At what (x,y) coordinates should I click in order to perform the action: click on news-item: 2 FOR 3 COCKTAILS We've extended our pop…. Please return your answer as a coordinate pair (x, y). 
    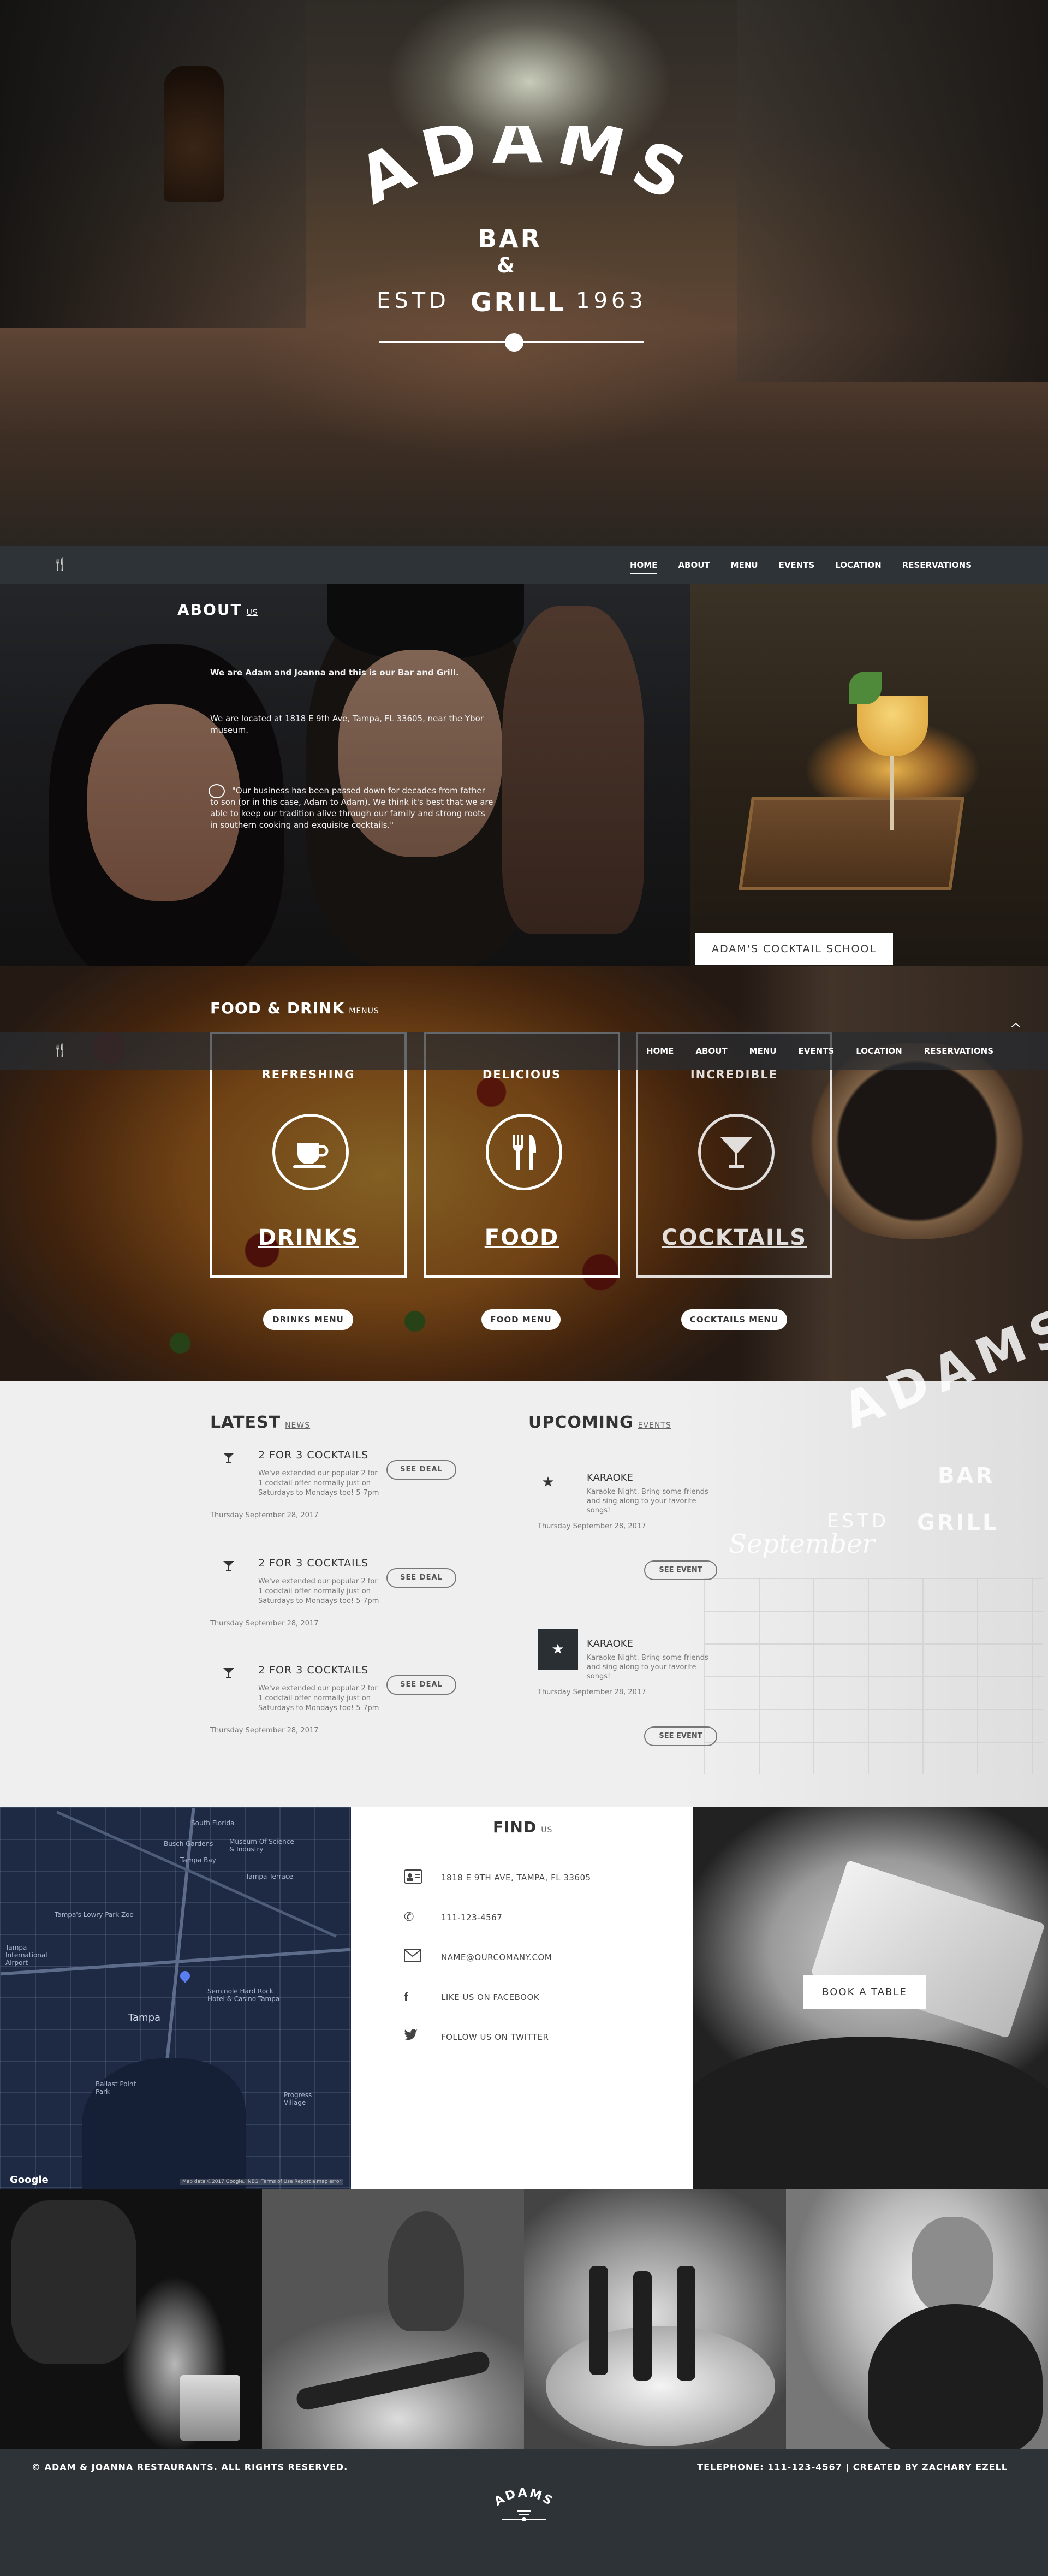
    Looking at the image, I should click on (335, 1606).